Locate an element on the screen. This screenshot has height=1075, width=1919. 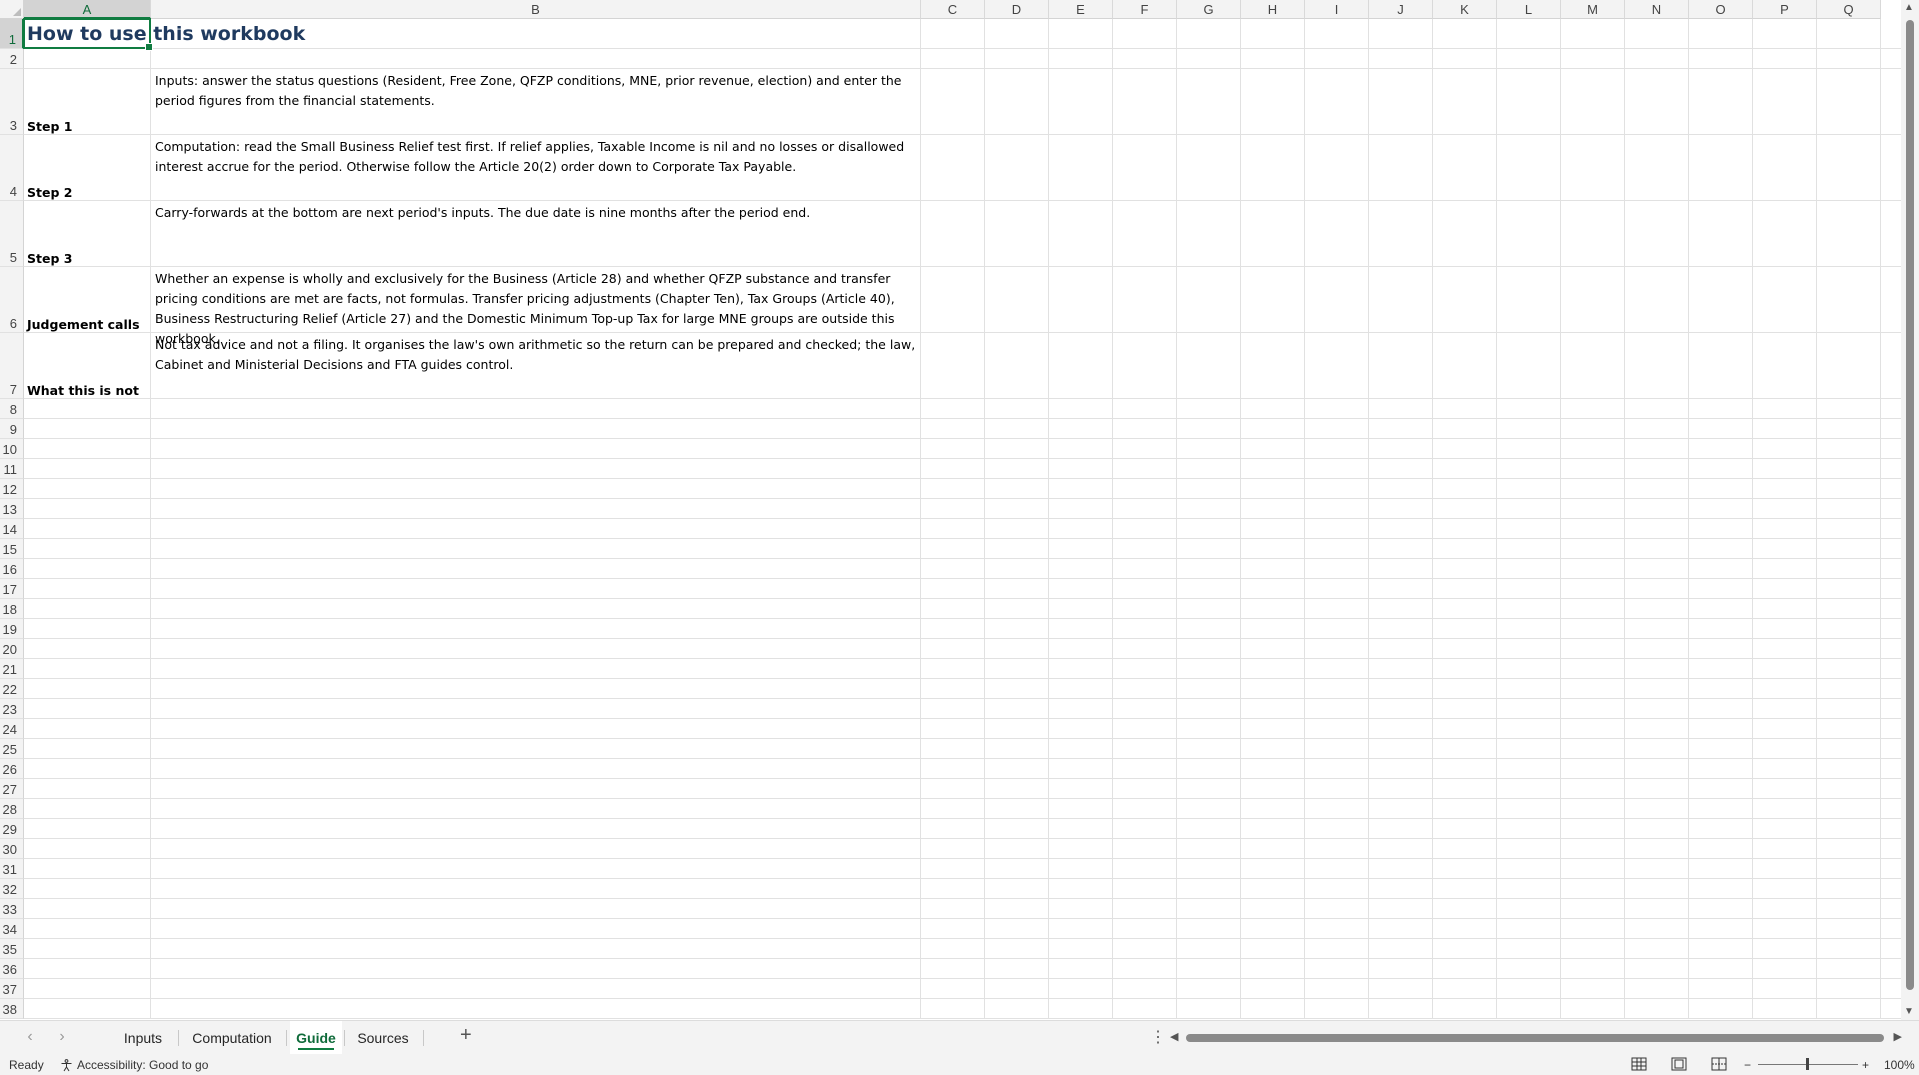
row-header-37: 37 is located at coordinates (12, 989).